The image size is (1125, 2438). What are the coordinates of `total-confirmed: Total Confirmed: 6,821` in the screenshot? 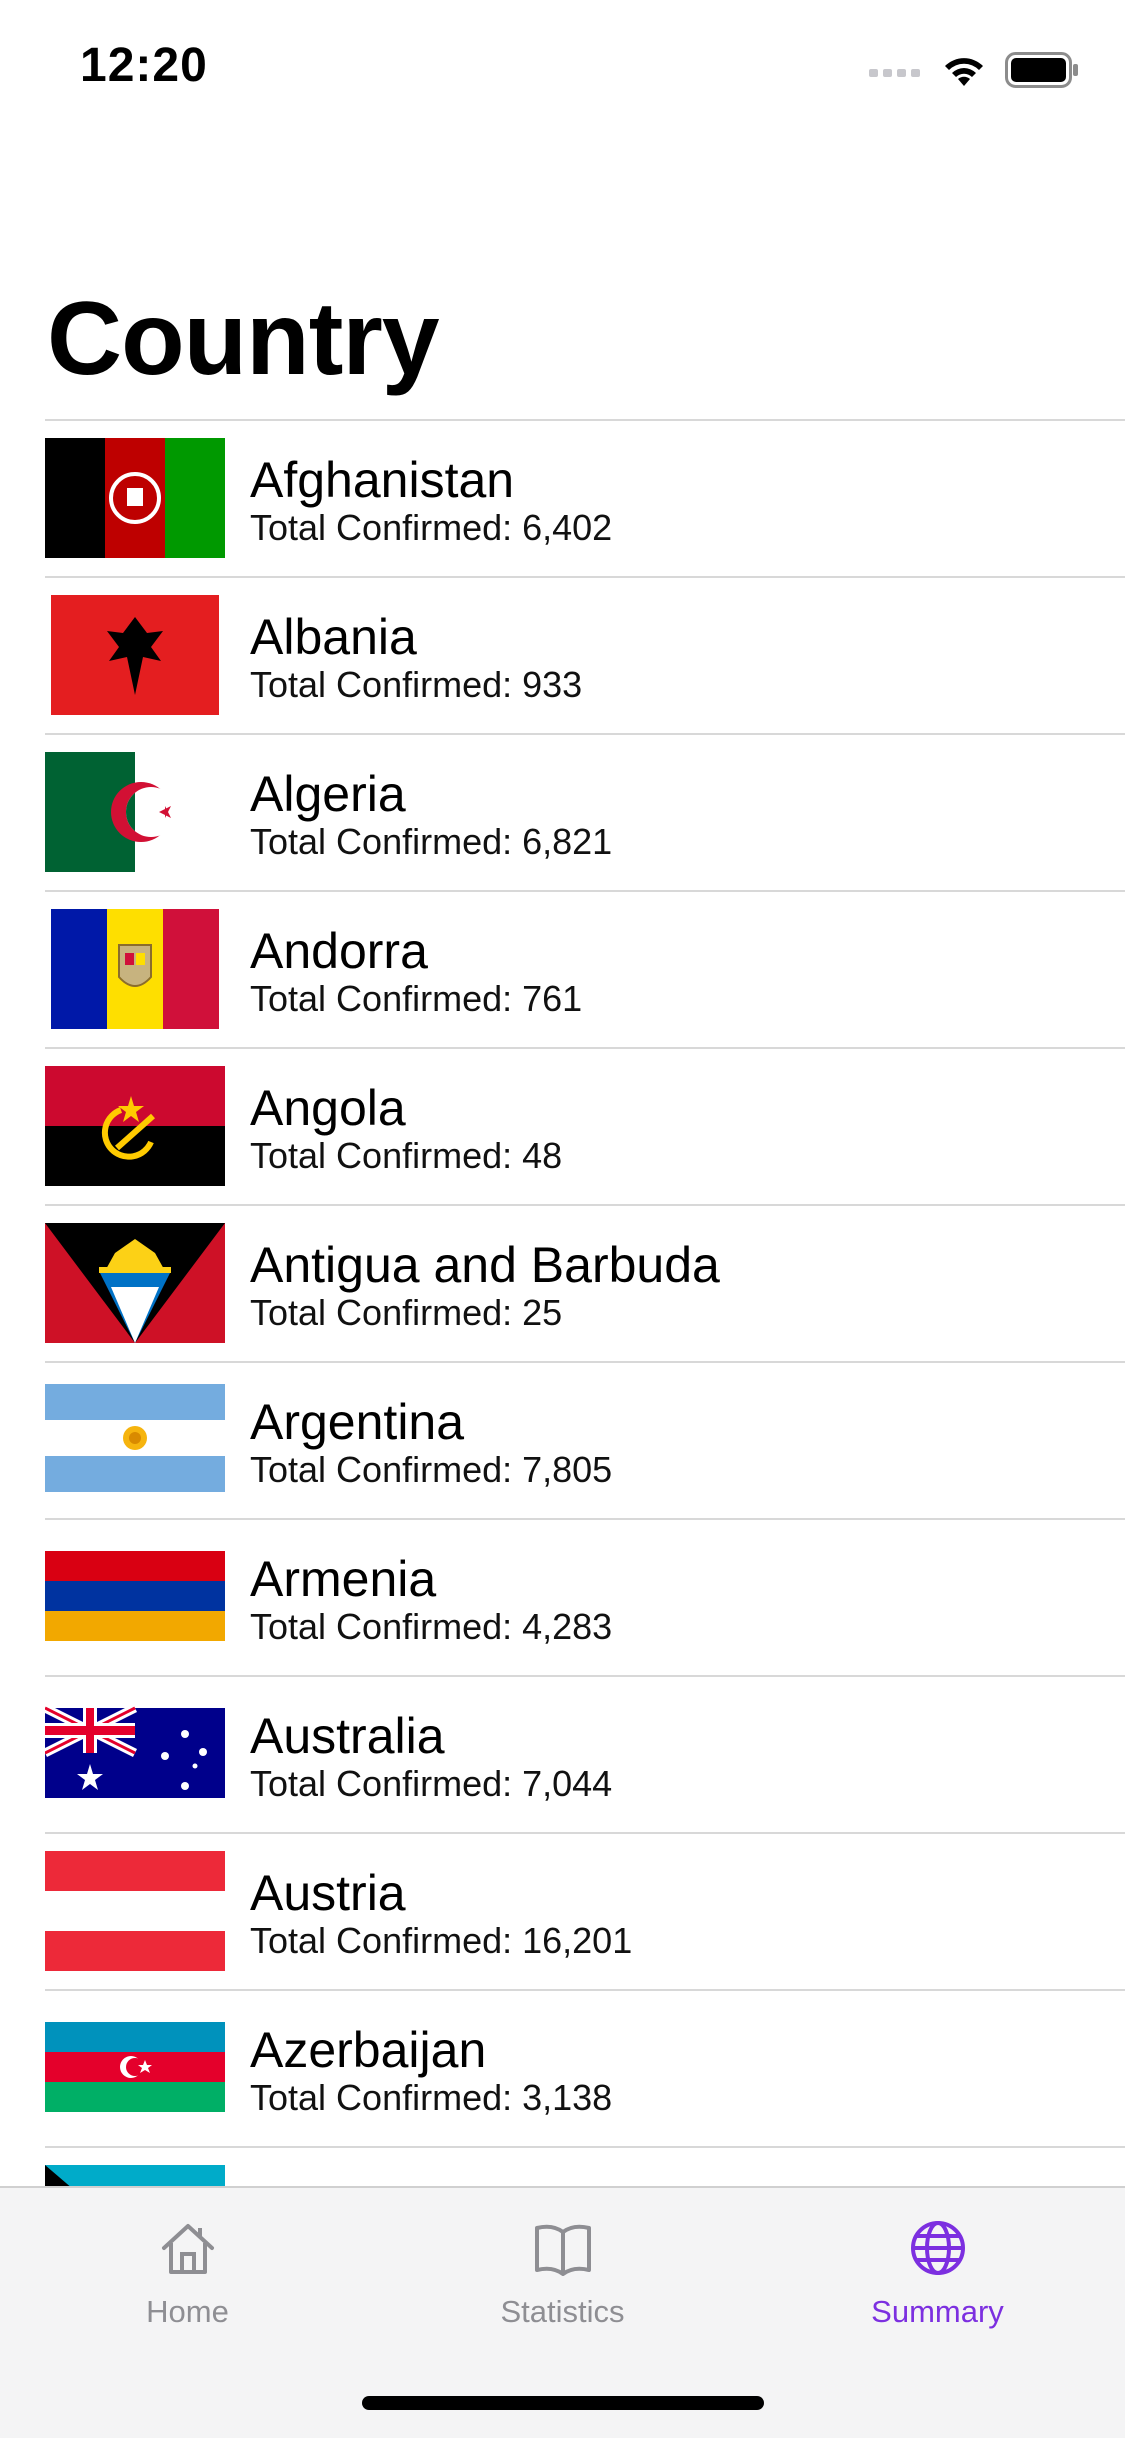 It's located at (431, 841).